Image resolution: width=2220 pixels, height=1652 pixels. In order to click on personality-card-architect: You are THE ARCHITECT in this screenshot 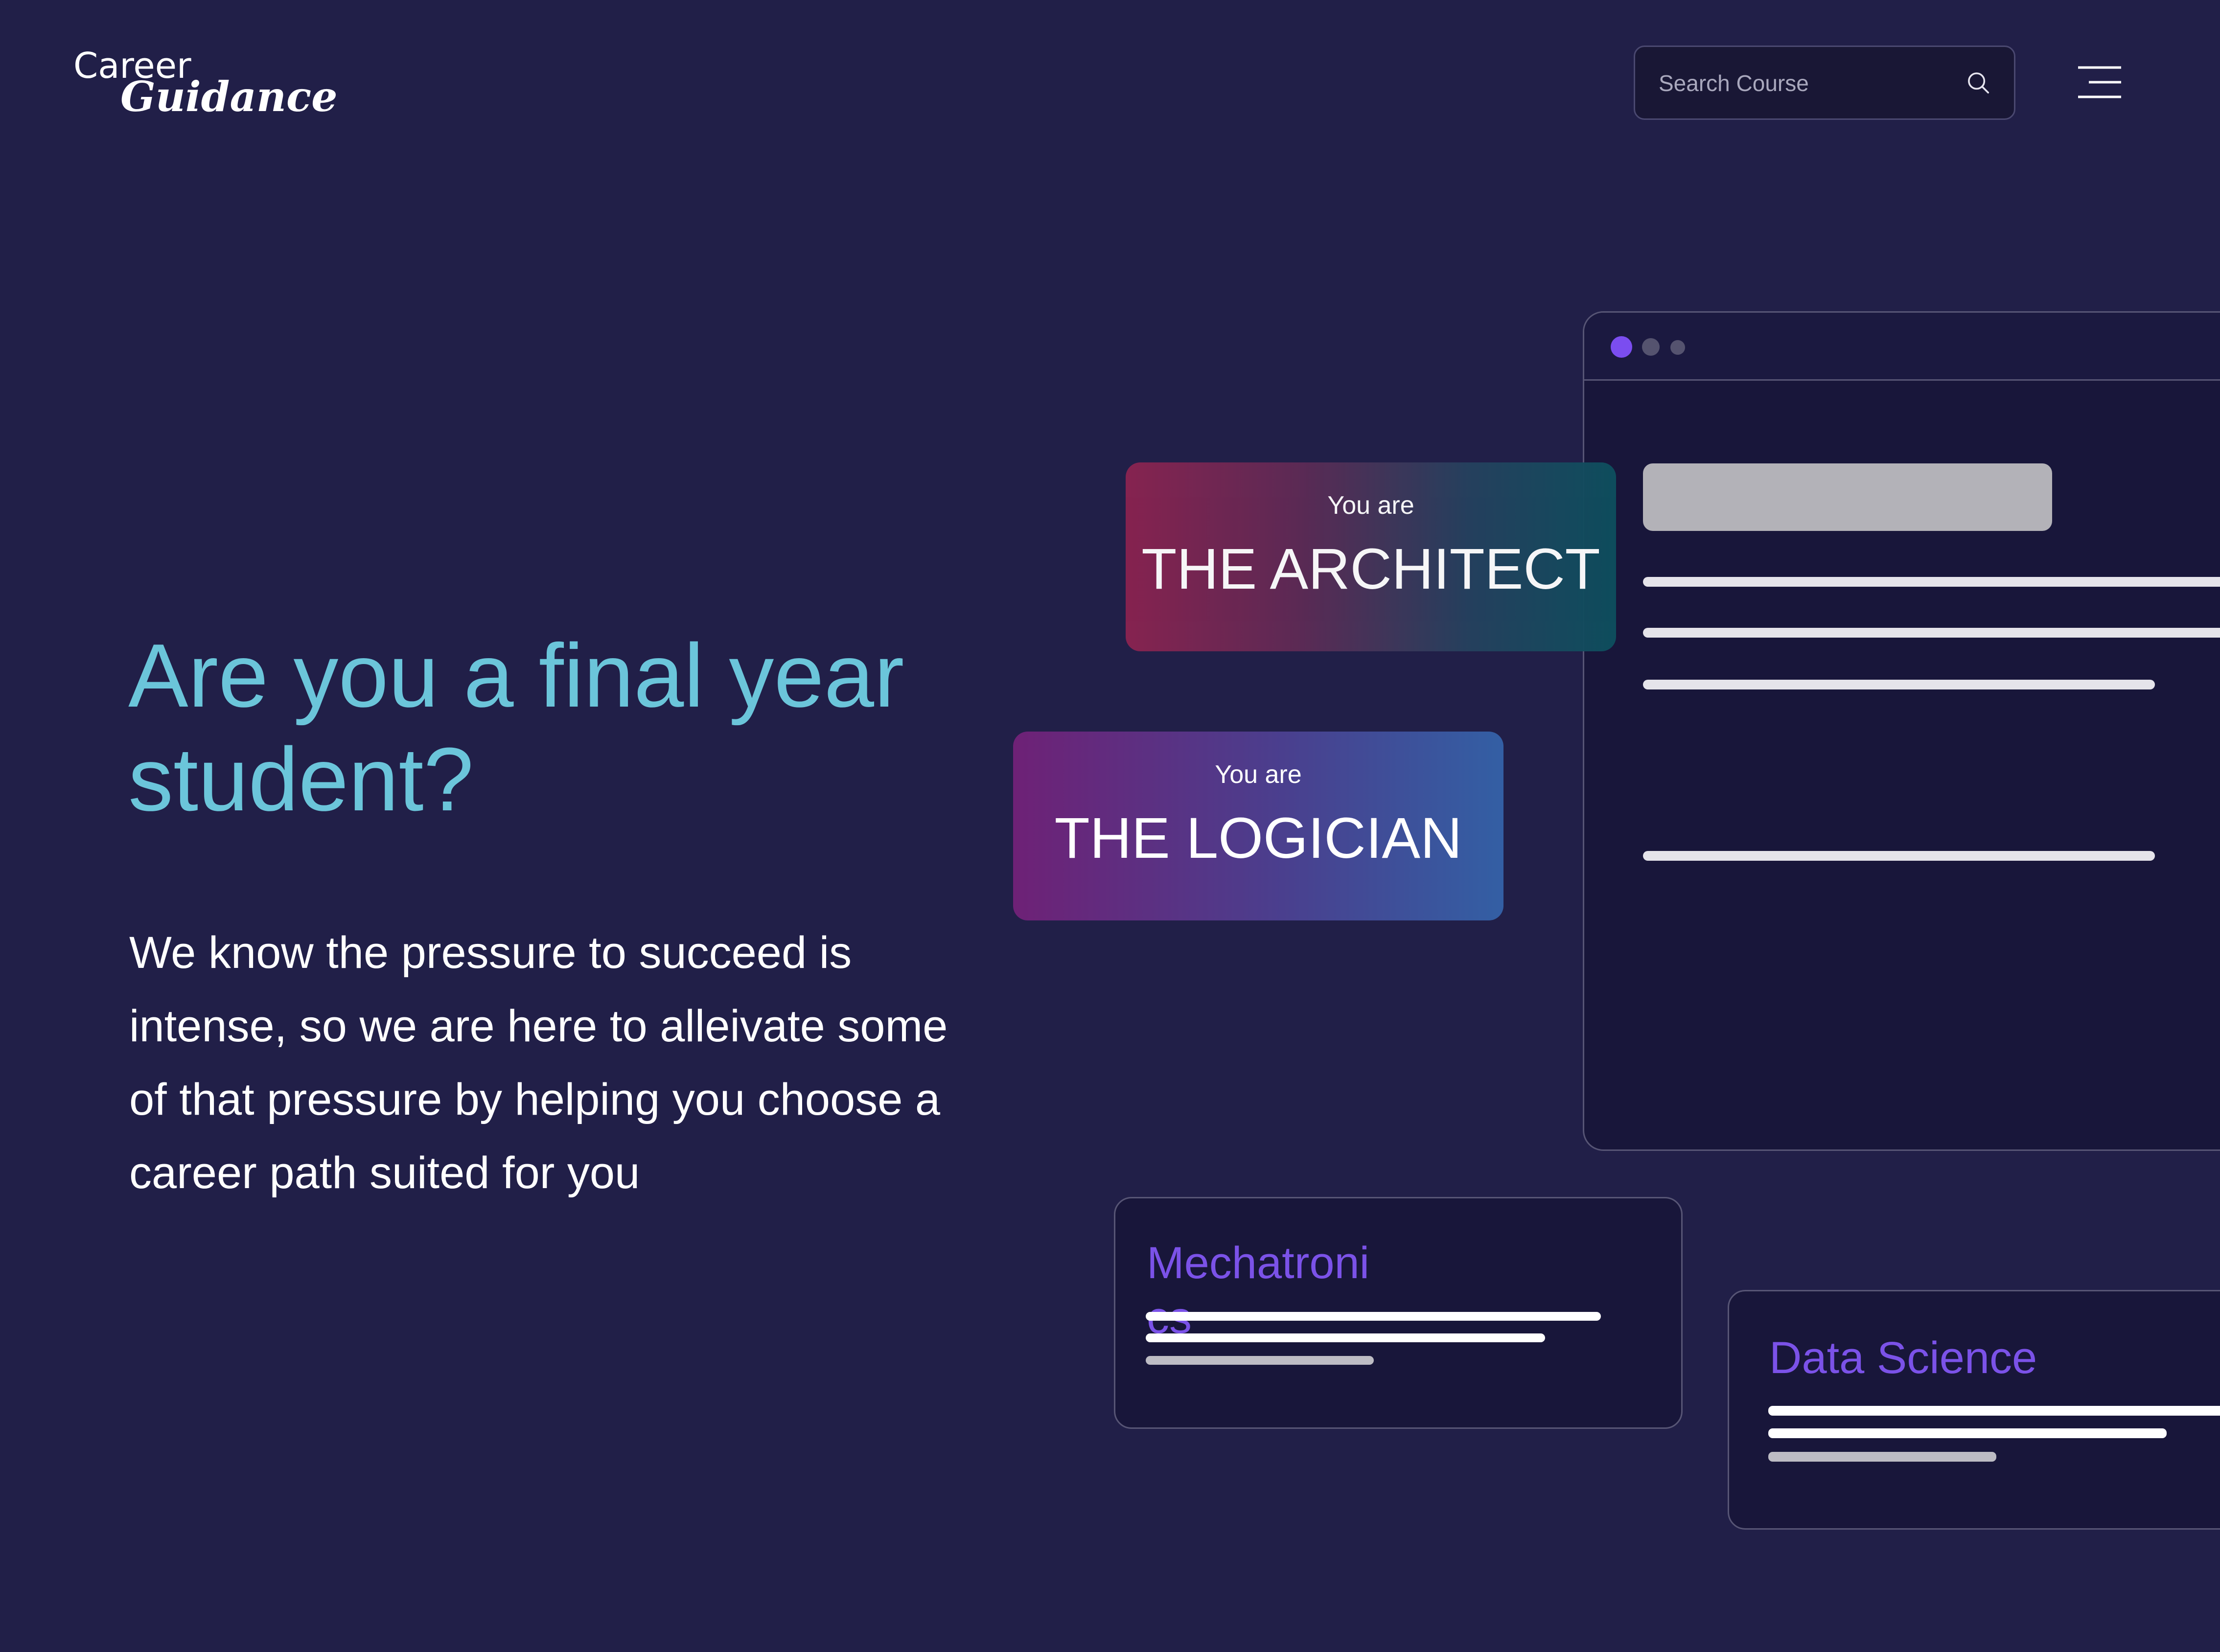, I will do `click(1371, 556)`.